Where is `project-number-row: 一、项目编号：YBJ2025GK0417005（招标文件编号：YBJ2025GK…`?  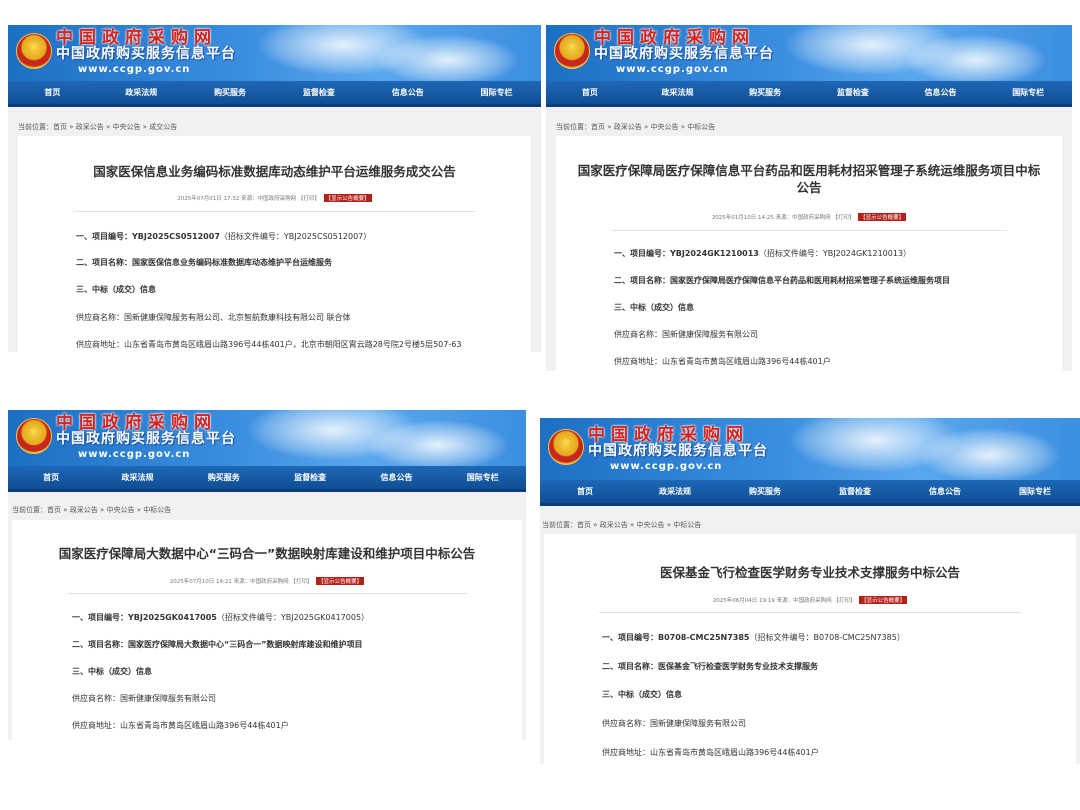 project-number-row: 一、项目编号：YBJ2025GK0417005（招标文件编号：YBJ2025GK… is located at coordinates (220, 617).